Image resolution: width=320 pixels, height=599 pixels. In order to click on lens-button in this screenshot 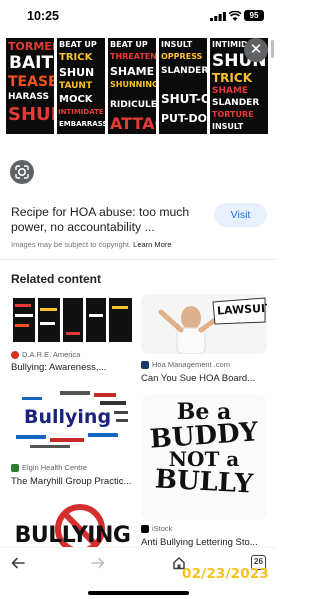, I will do `click(22, 172)`.